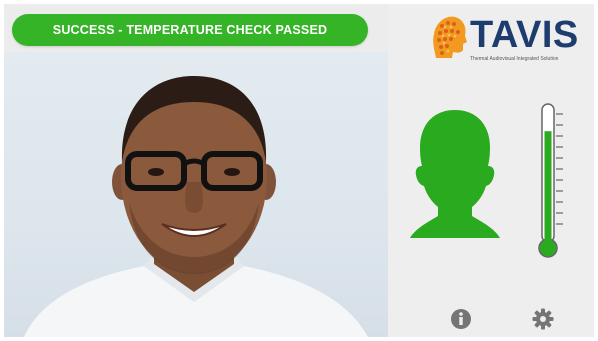  I want to click on info-button, so click(461, 319).